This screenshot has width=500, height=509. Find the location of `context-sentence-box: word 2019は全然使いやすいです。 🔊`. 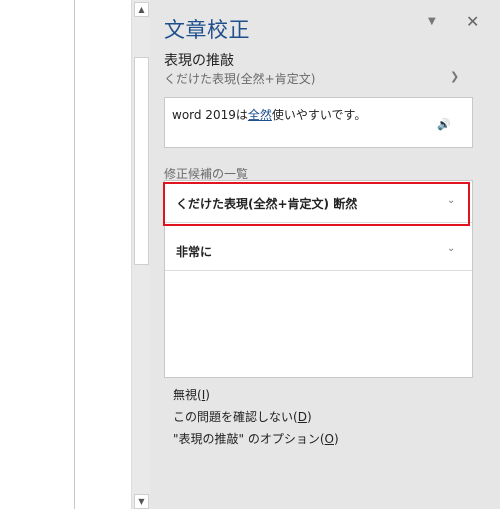

context-sentence-box: word 2019は全然使いやすいです。 🔊 is located at coordinates (318, 122).